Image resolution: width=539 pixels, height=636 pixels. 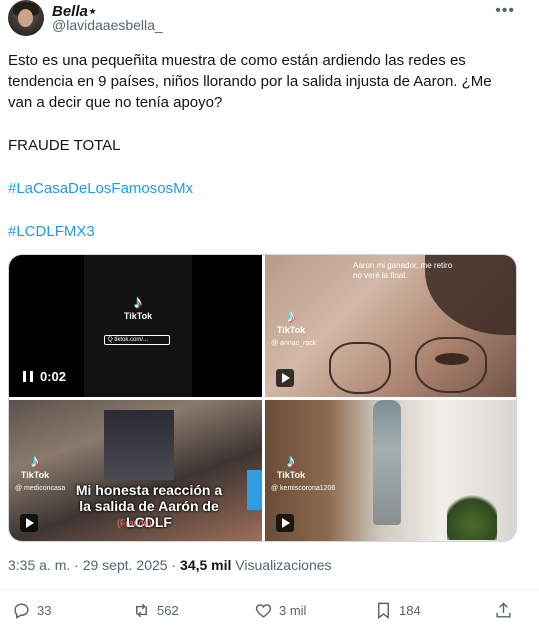 I want to click on action-bar: 33 562 3 mil 184, so click(x=269, y=610).